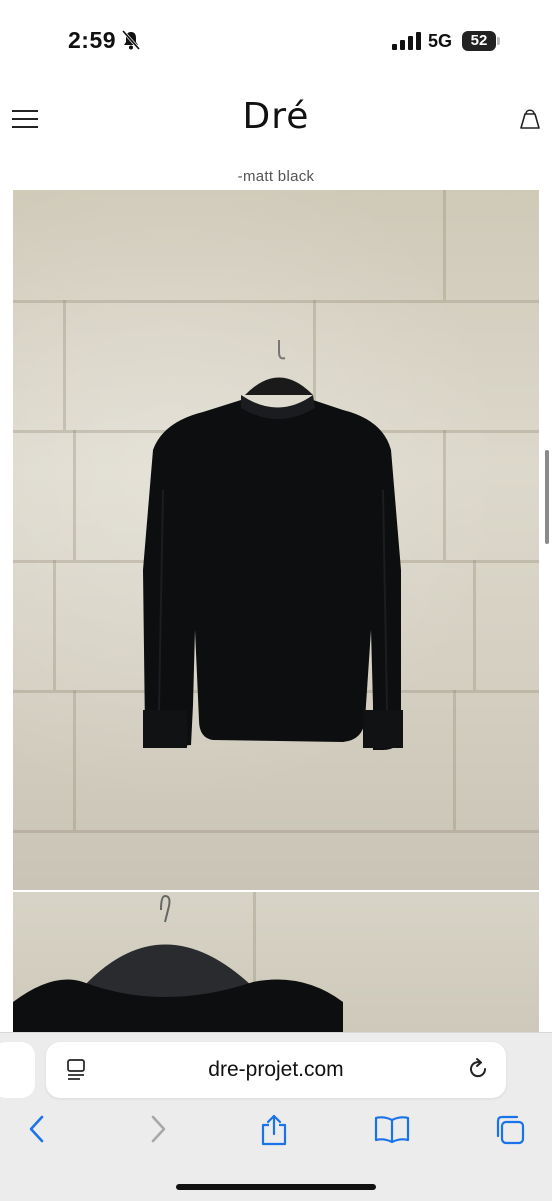 Image resolution: width=552 pixels, height=1201 pixels. I want to click on home-indicator, so click(276, 1187).